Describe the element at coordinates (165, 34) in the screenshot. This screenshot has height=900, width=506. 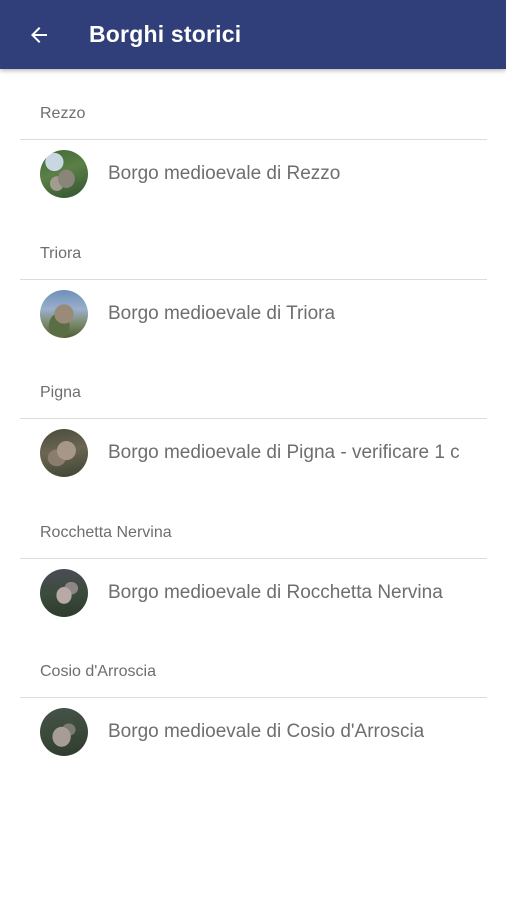
I see `page-title: Borghi storici` at that location.